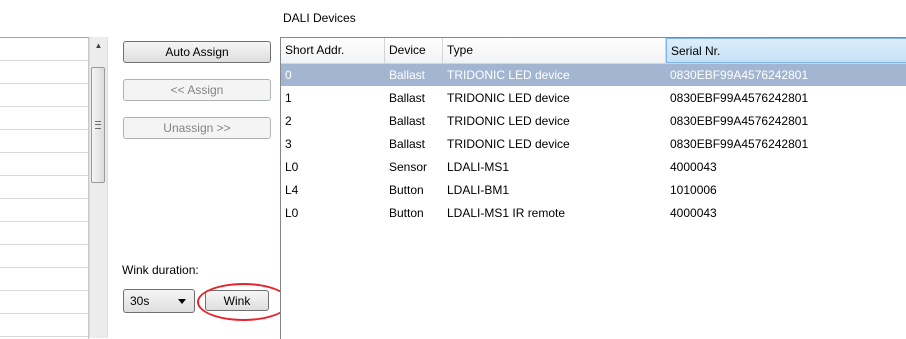  I want to click on table-row: L0 Button LDALI-MS1 IR remote 4000043, so click(593, 213).